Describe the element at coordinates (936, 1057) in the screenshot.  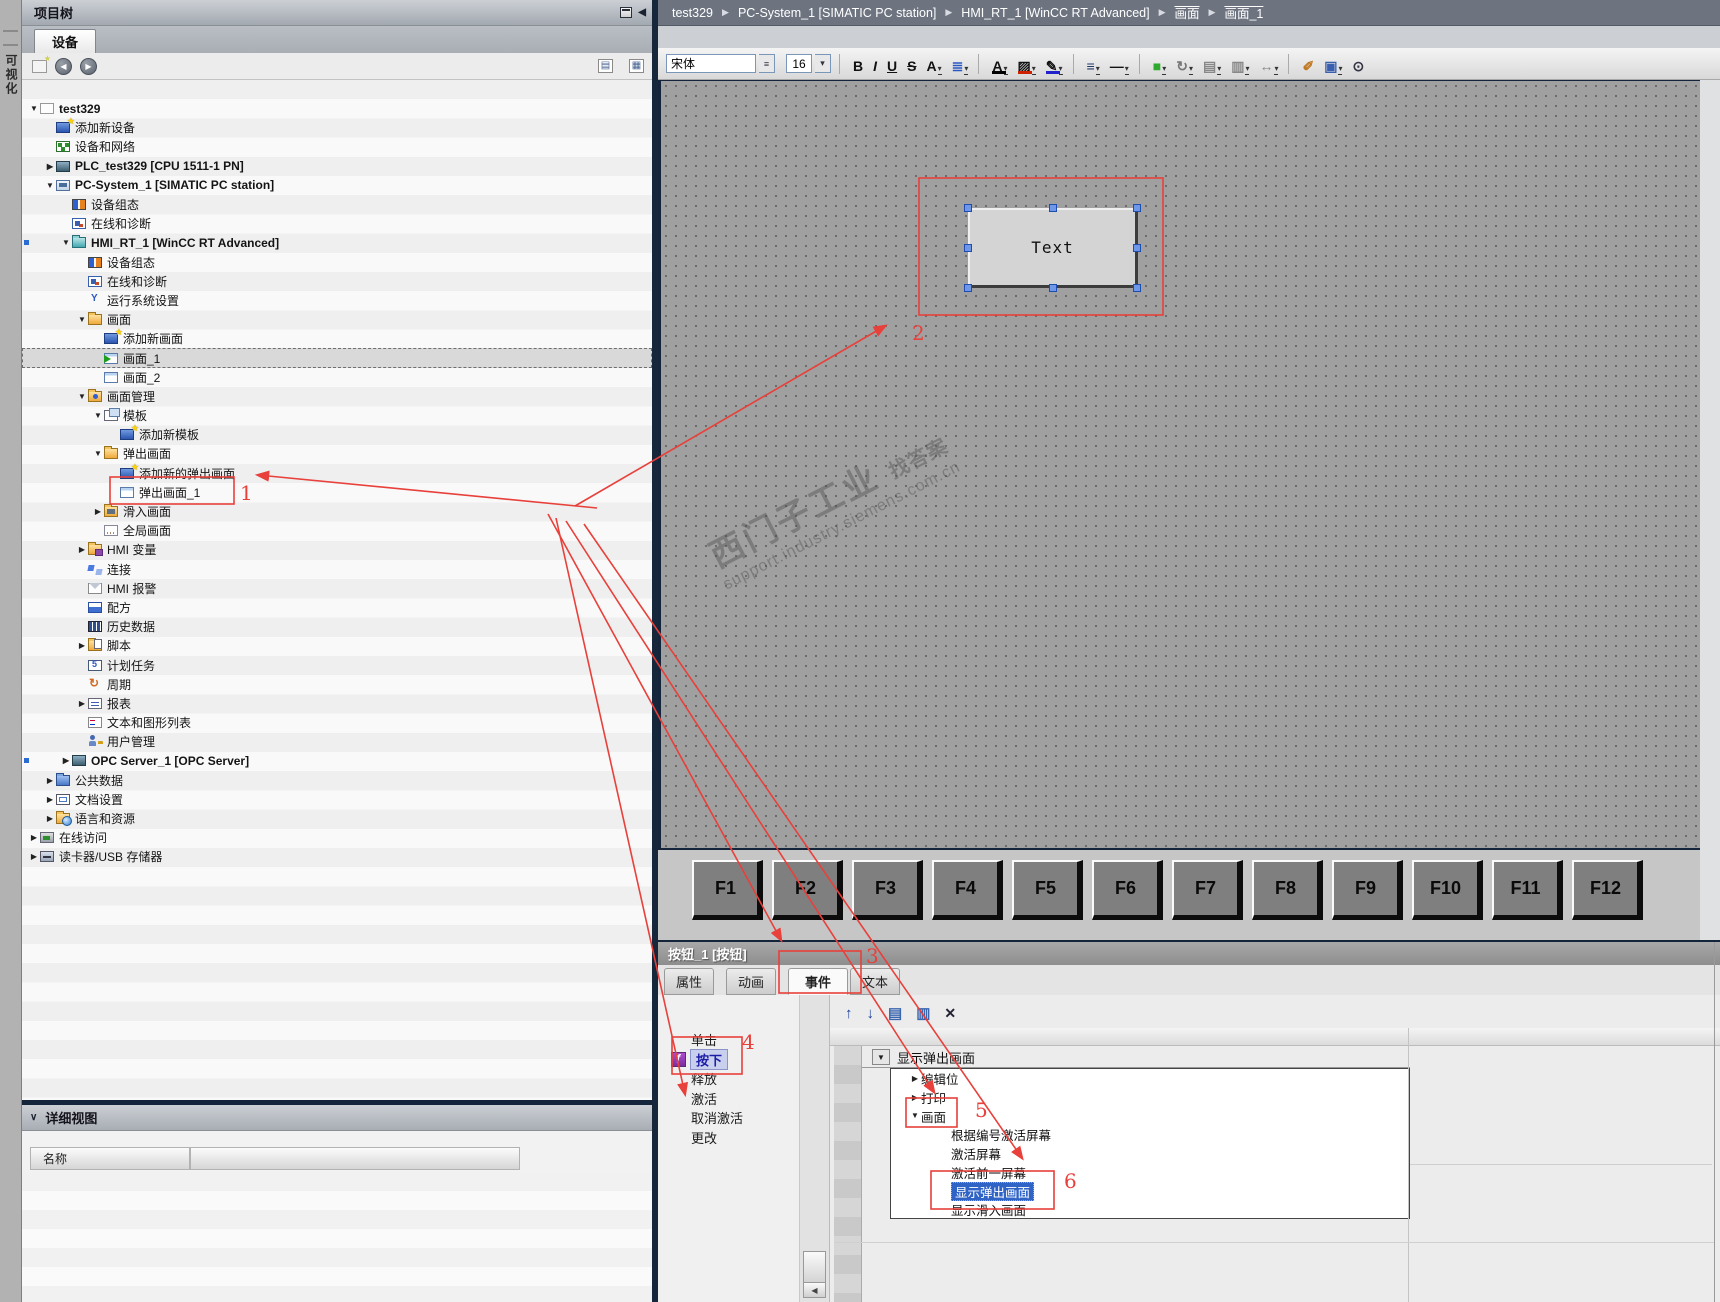
I see `selected-function-label: 显示弹出画面` at that location.